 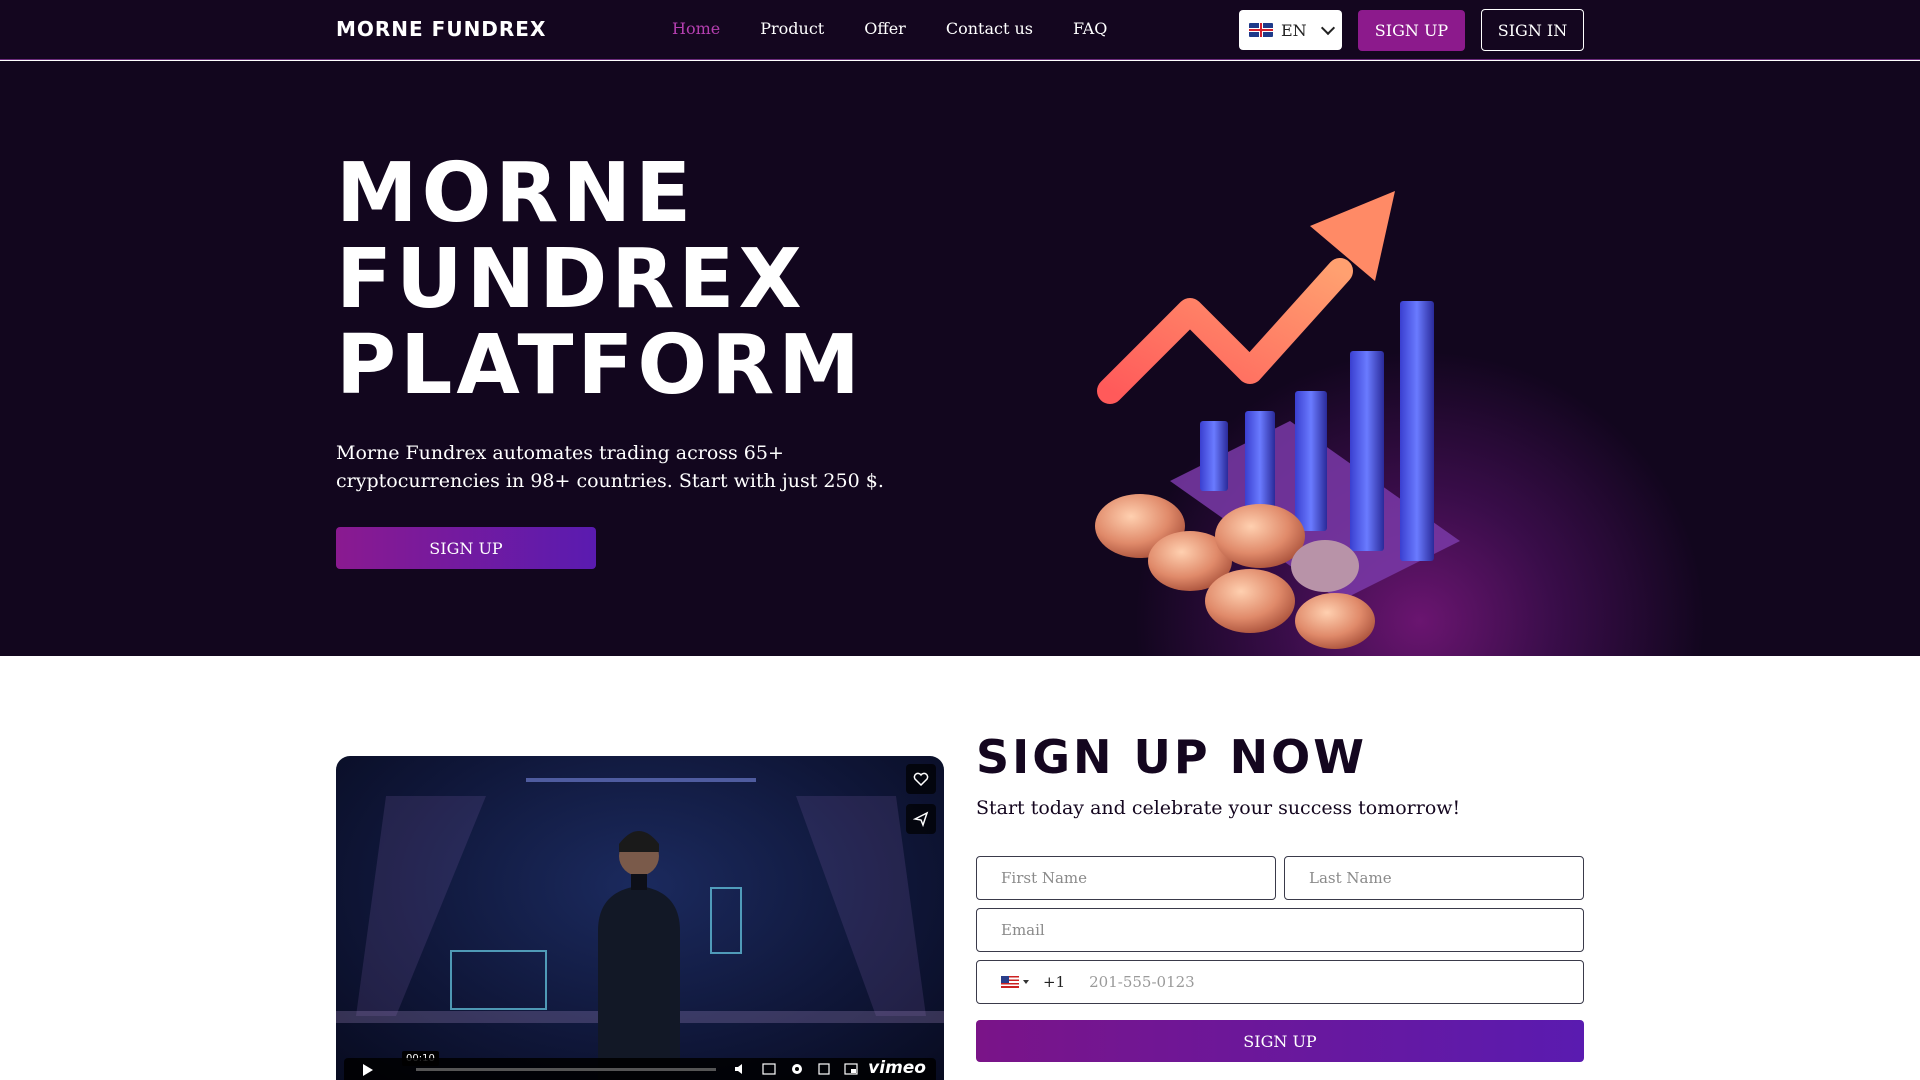 I want to click on send-icon, so click(x=921, y=819).